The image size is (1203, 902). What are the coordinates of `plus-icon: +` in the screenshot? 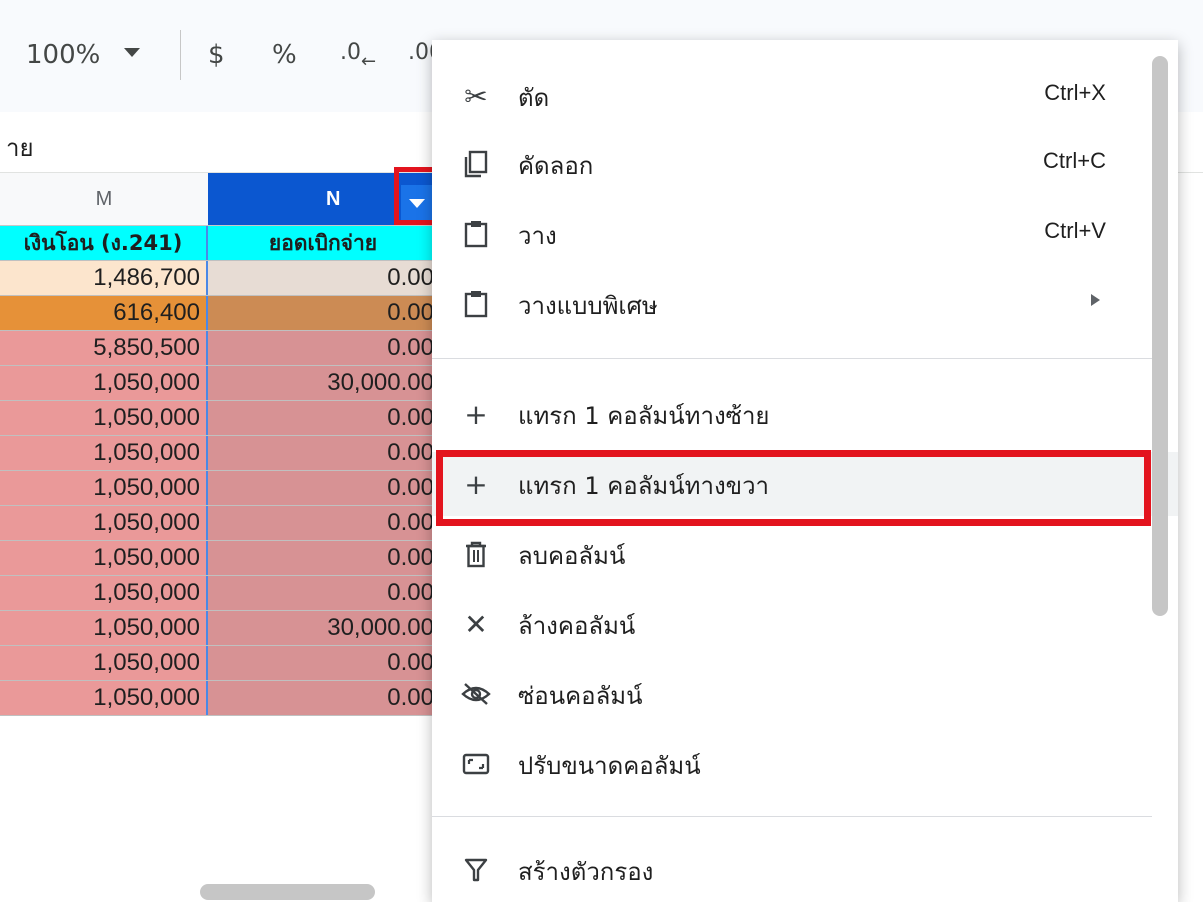 It's located at (476, 414).